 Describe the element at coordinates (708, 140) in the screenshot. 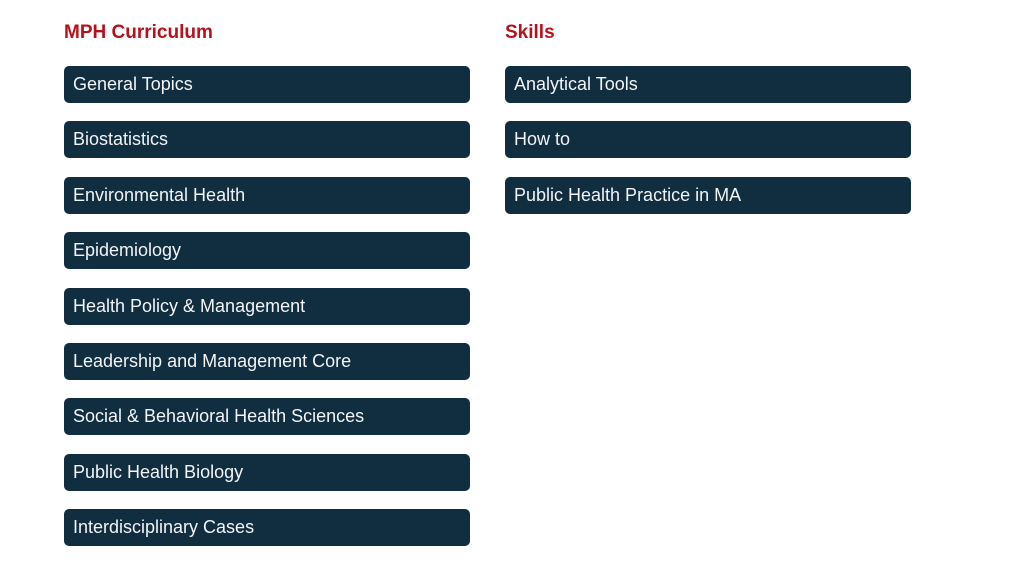

I see `link-how-to: How to` at that location.